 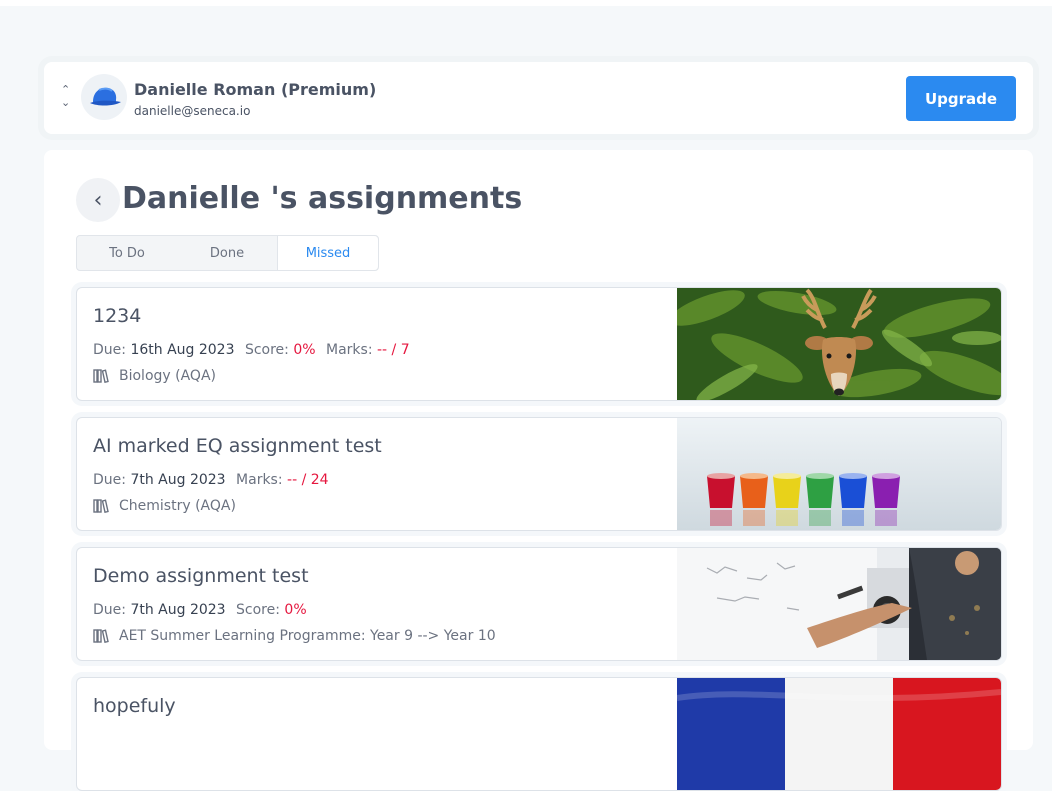 I want to click on top-strip, so click(x=526, y=3).